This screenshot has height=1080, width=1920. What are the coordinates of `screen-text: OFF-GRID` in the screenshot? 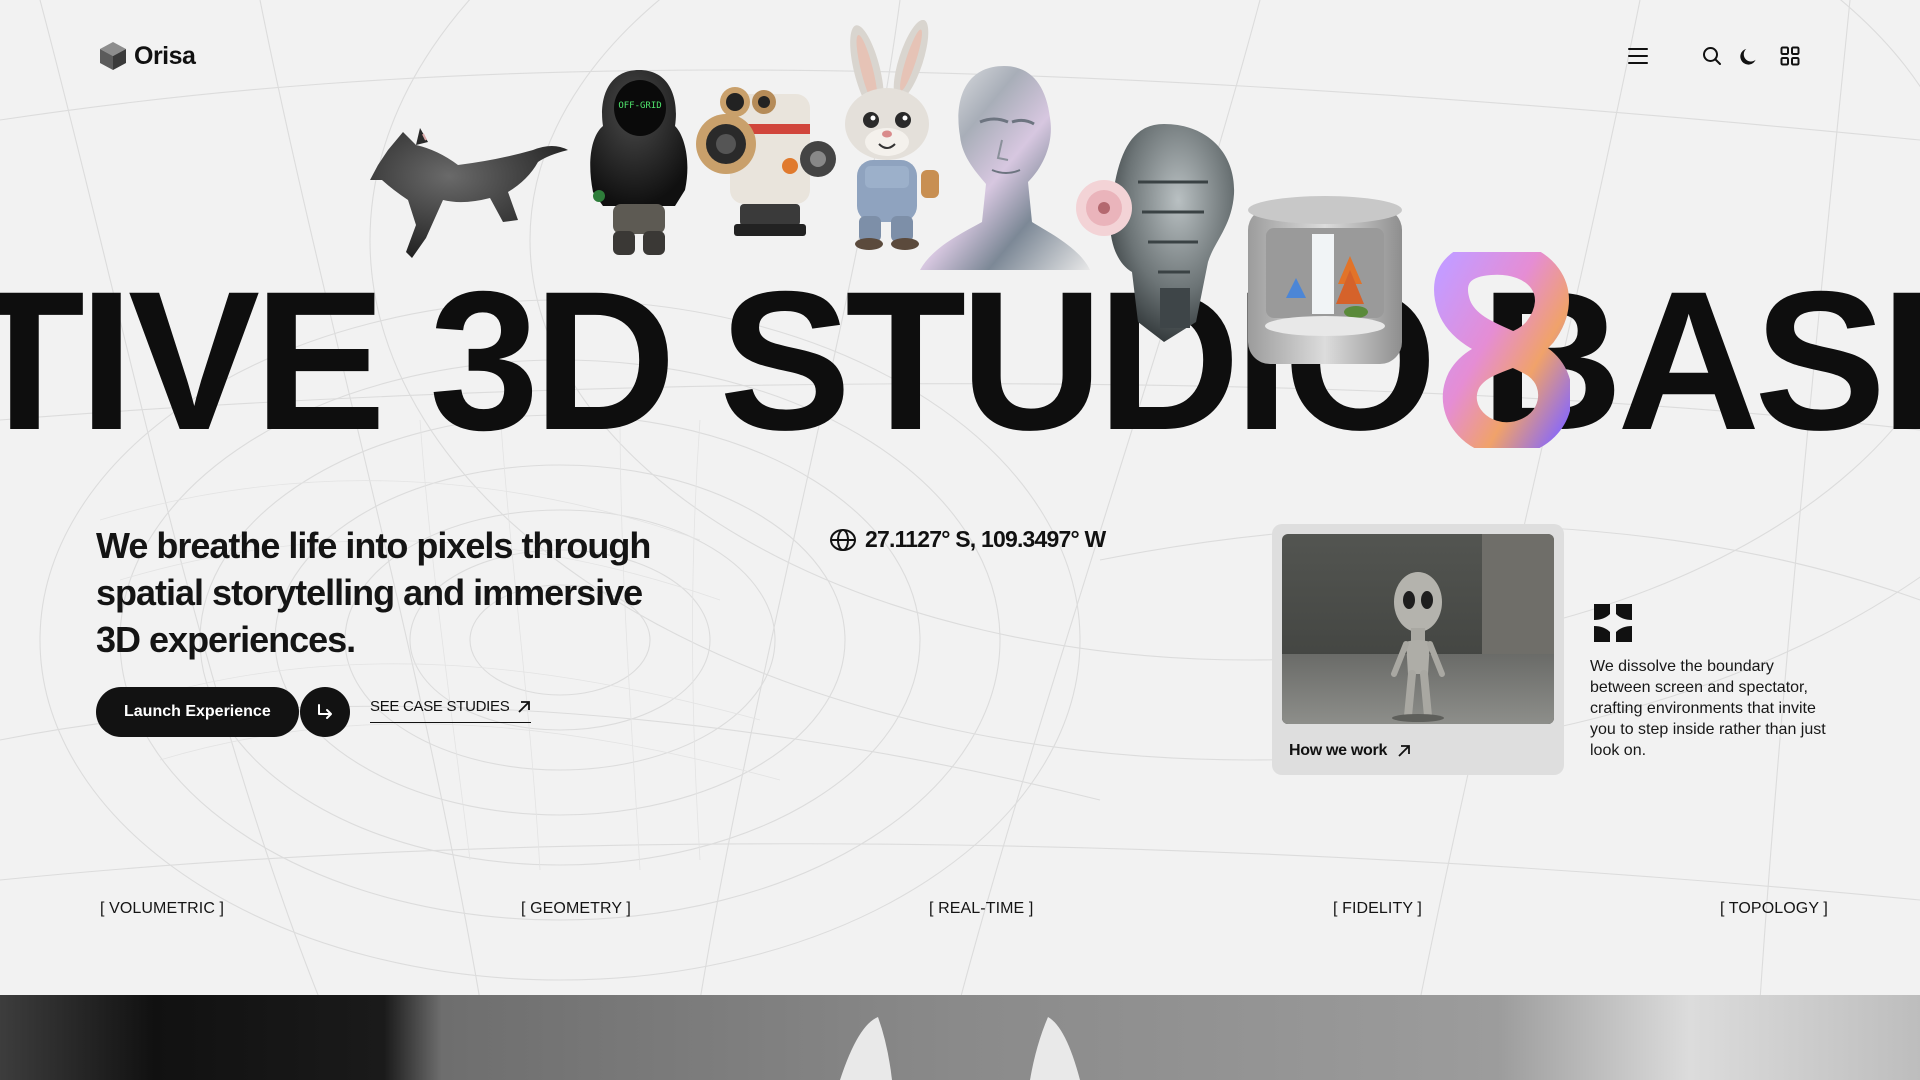 It's located at (639, 106).